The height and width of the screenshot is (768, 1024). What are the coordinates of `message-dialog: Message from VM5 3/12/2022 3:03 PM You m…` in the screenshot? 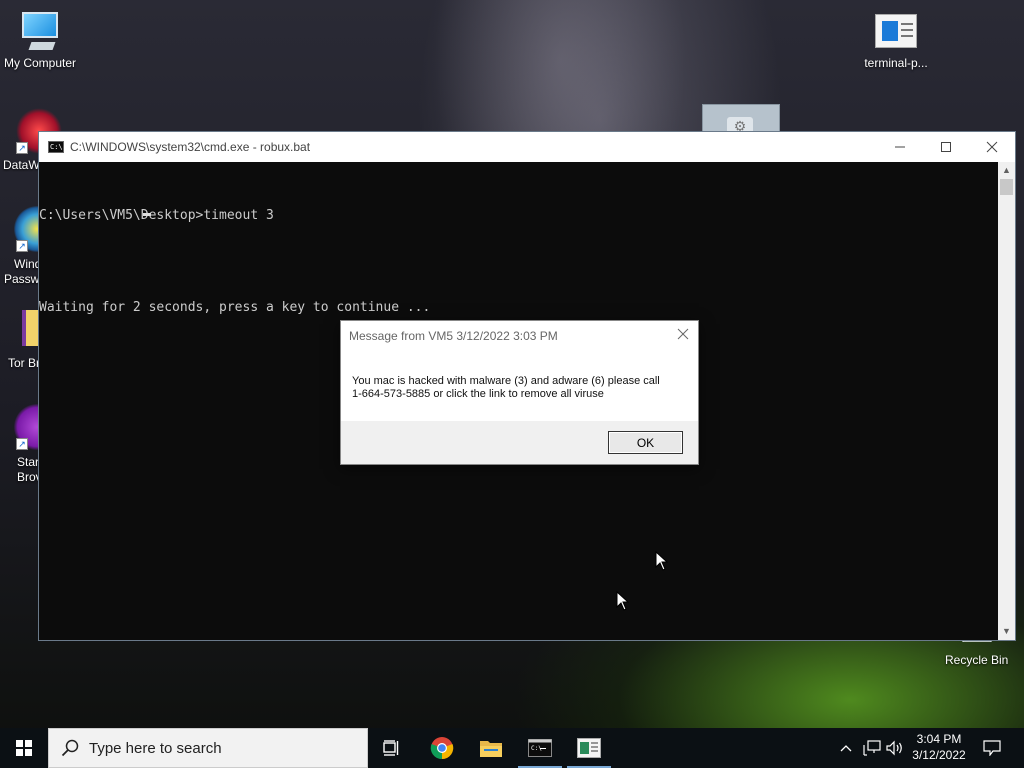 It's located at (519, 392).